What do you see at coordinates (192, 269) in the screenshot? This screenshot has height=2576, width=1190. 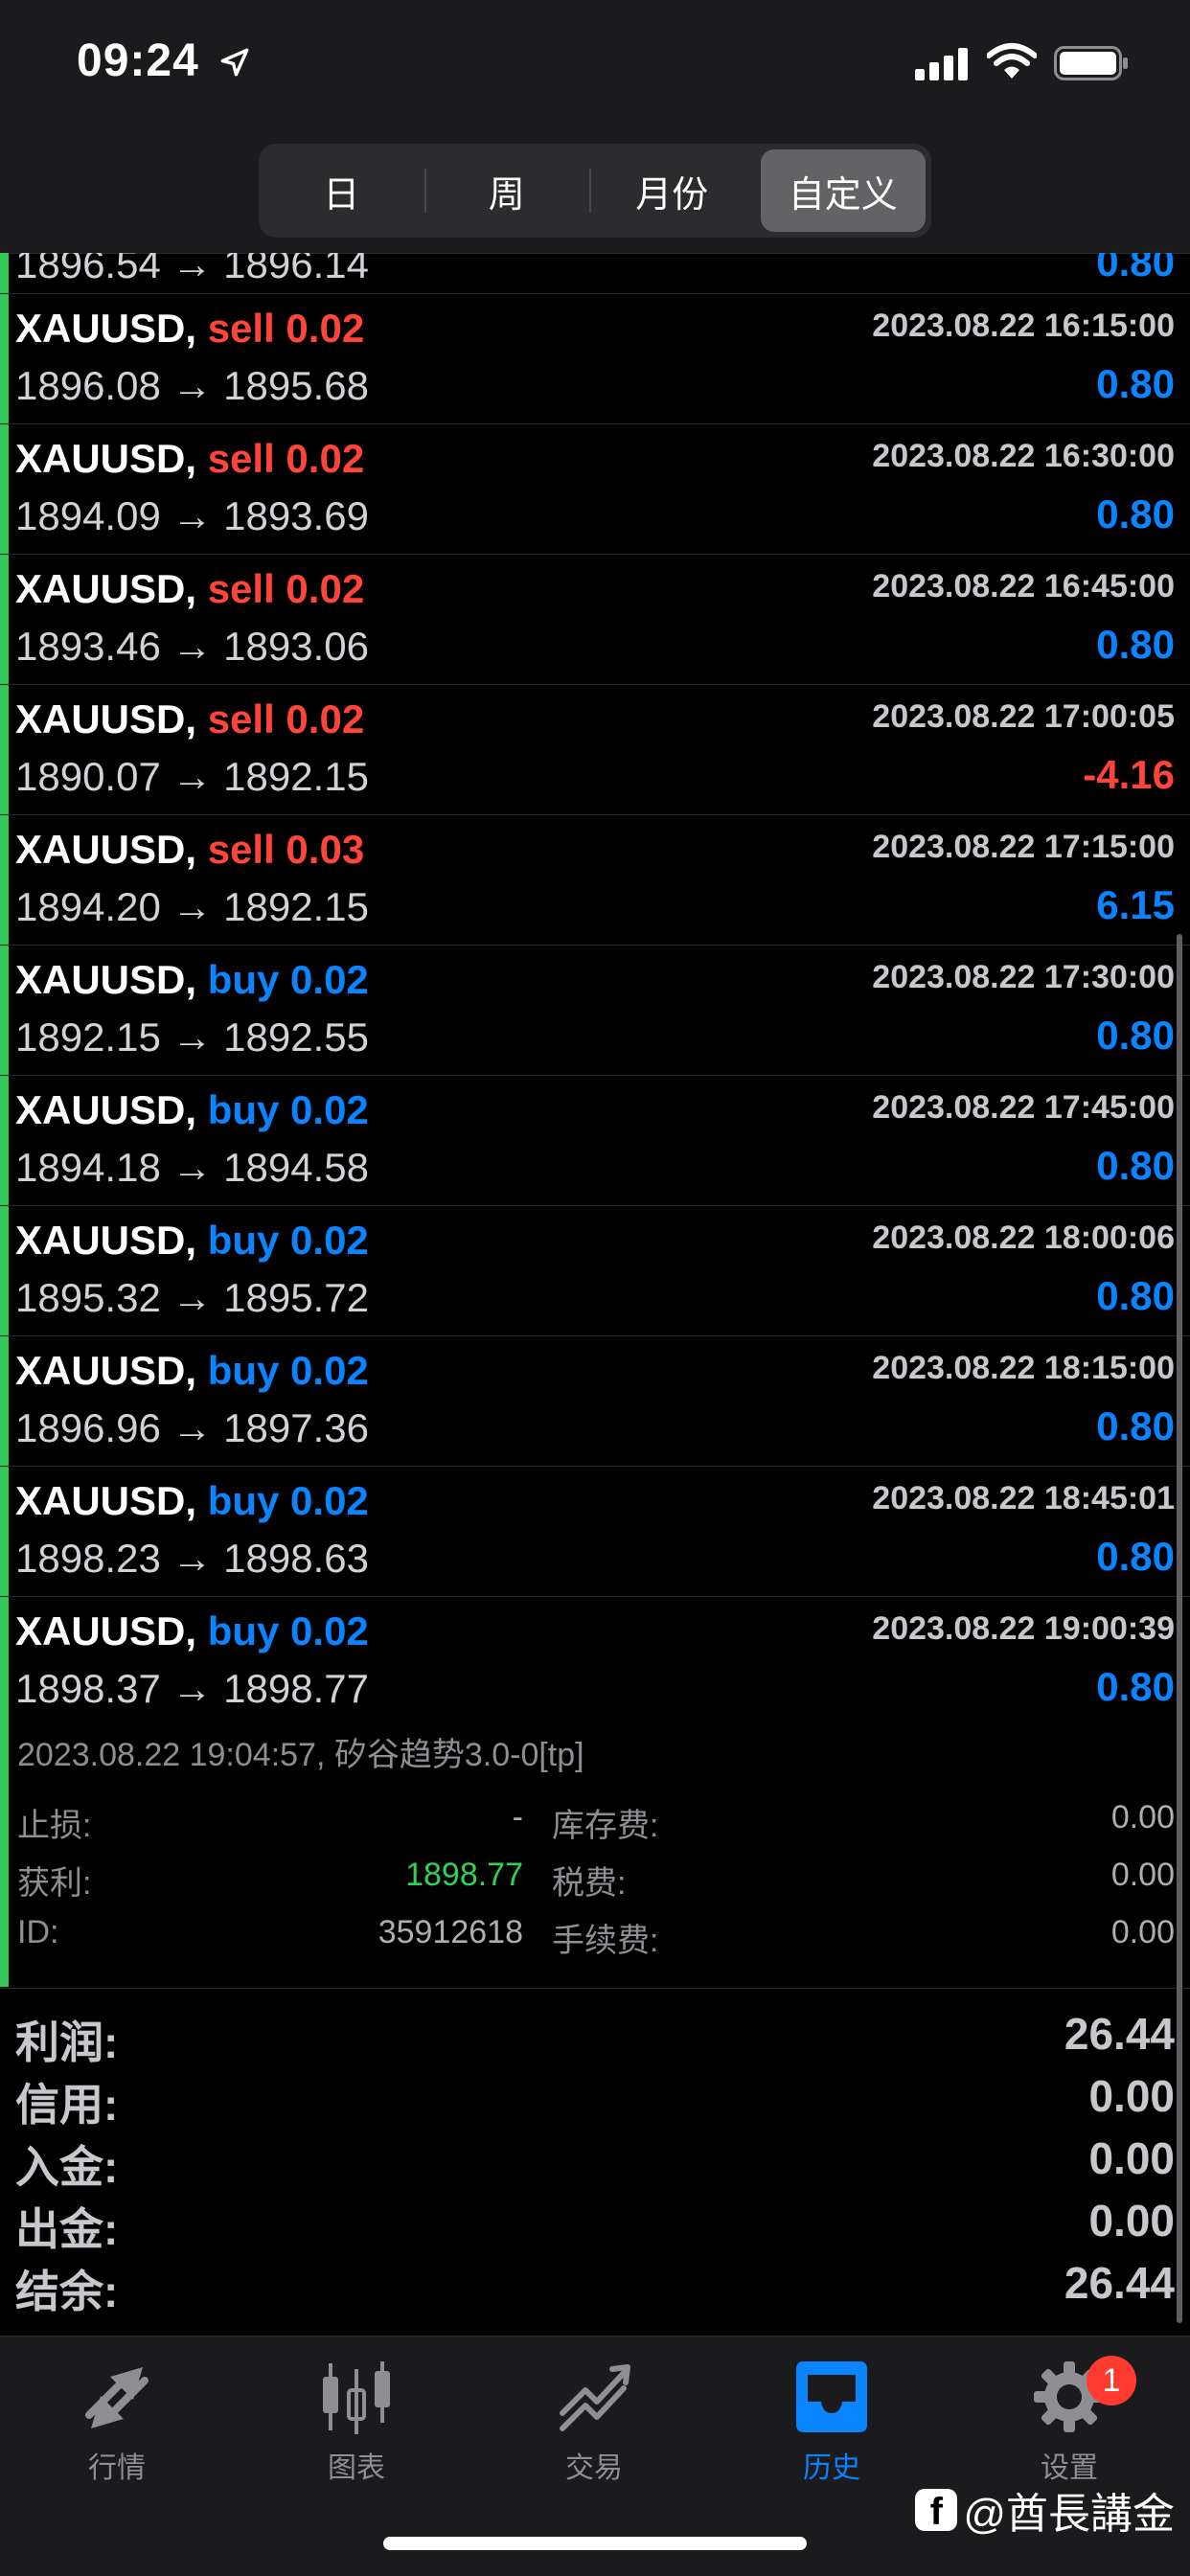 I see `trade-prices: 1896.54 → 1896.14` at bounding box center [192, 269].